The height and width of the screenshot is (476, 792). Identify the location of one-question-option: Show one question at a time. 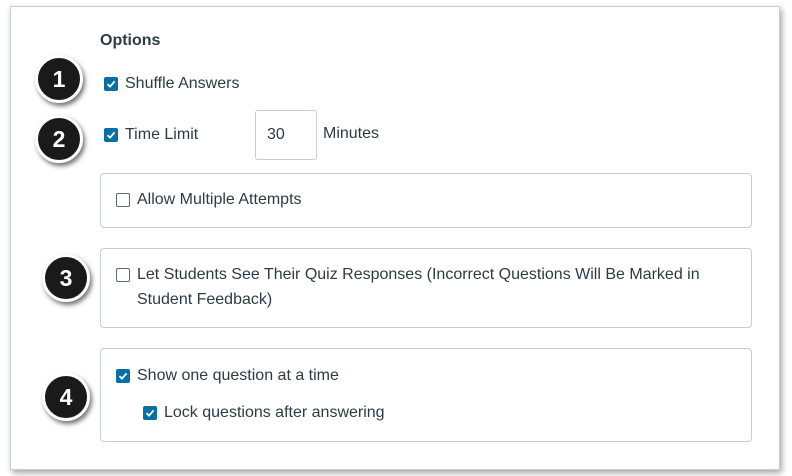
(227, 376).